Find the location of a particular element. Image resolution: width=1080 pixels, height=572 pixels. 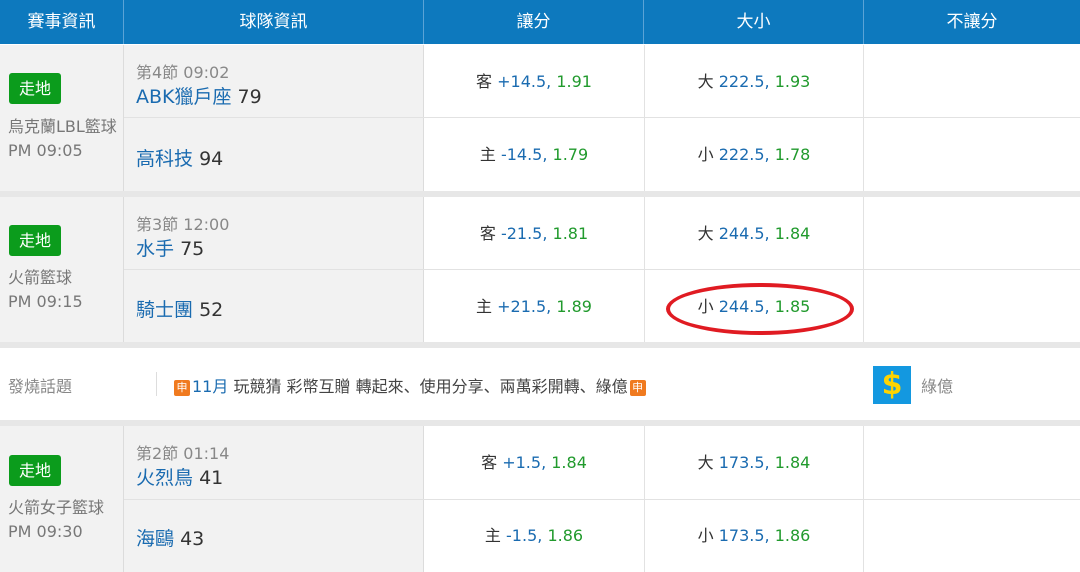

spread-odds-home: 主 -1.5, 1.86 is located at coordinates (534, 535).